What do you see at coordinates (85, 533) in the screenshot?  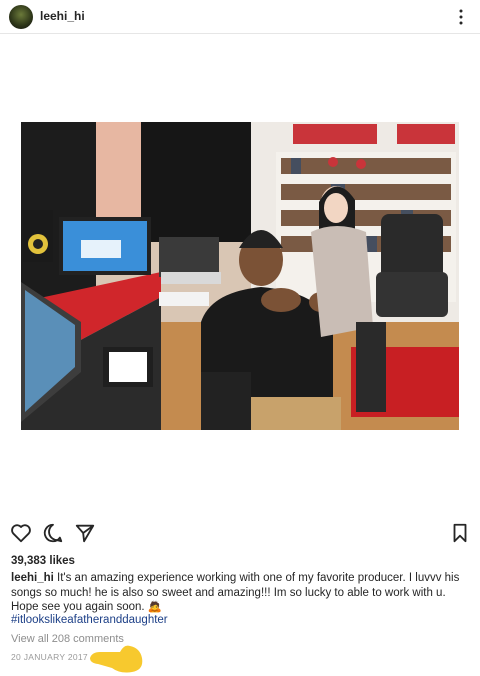 I see `send-icon` at bounding box center [85, 533].